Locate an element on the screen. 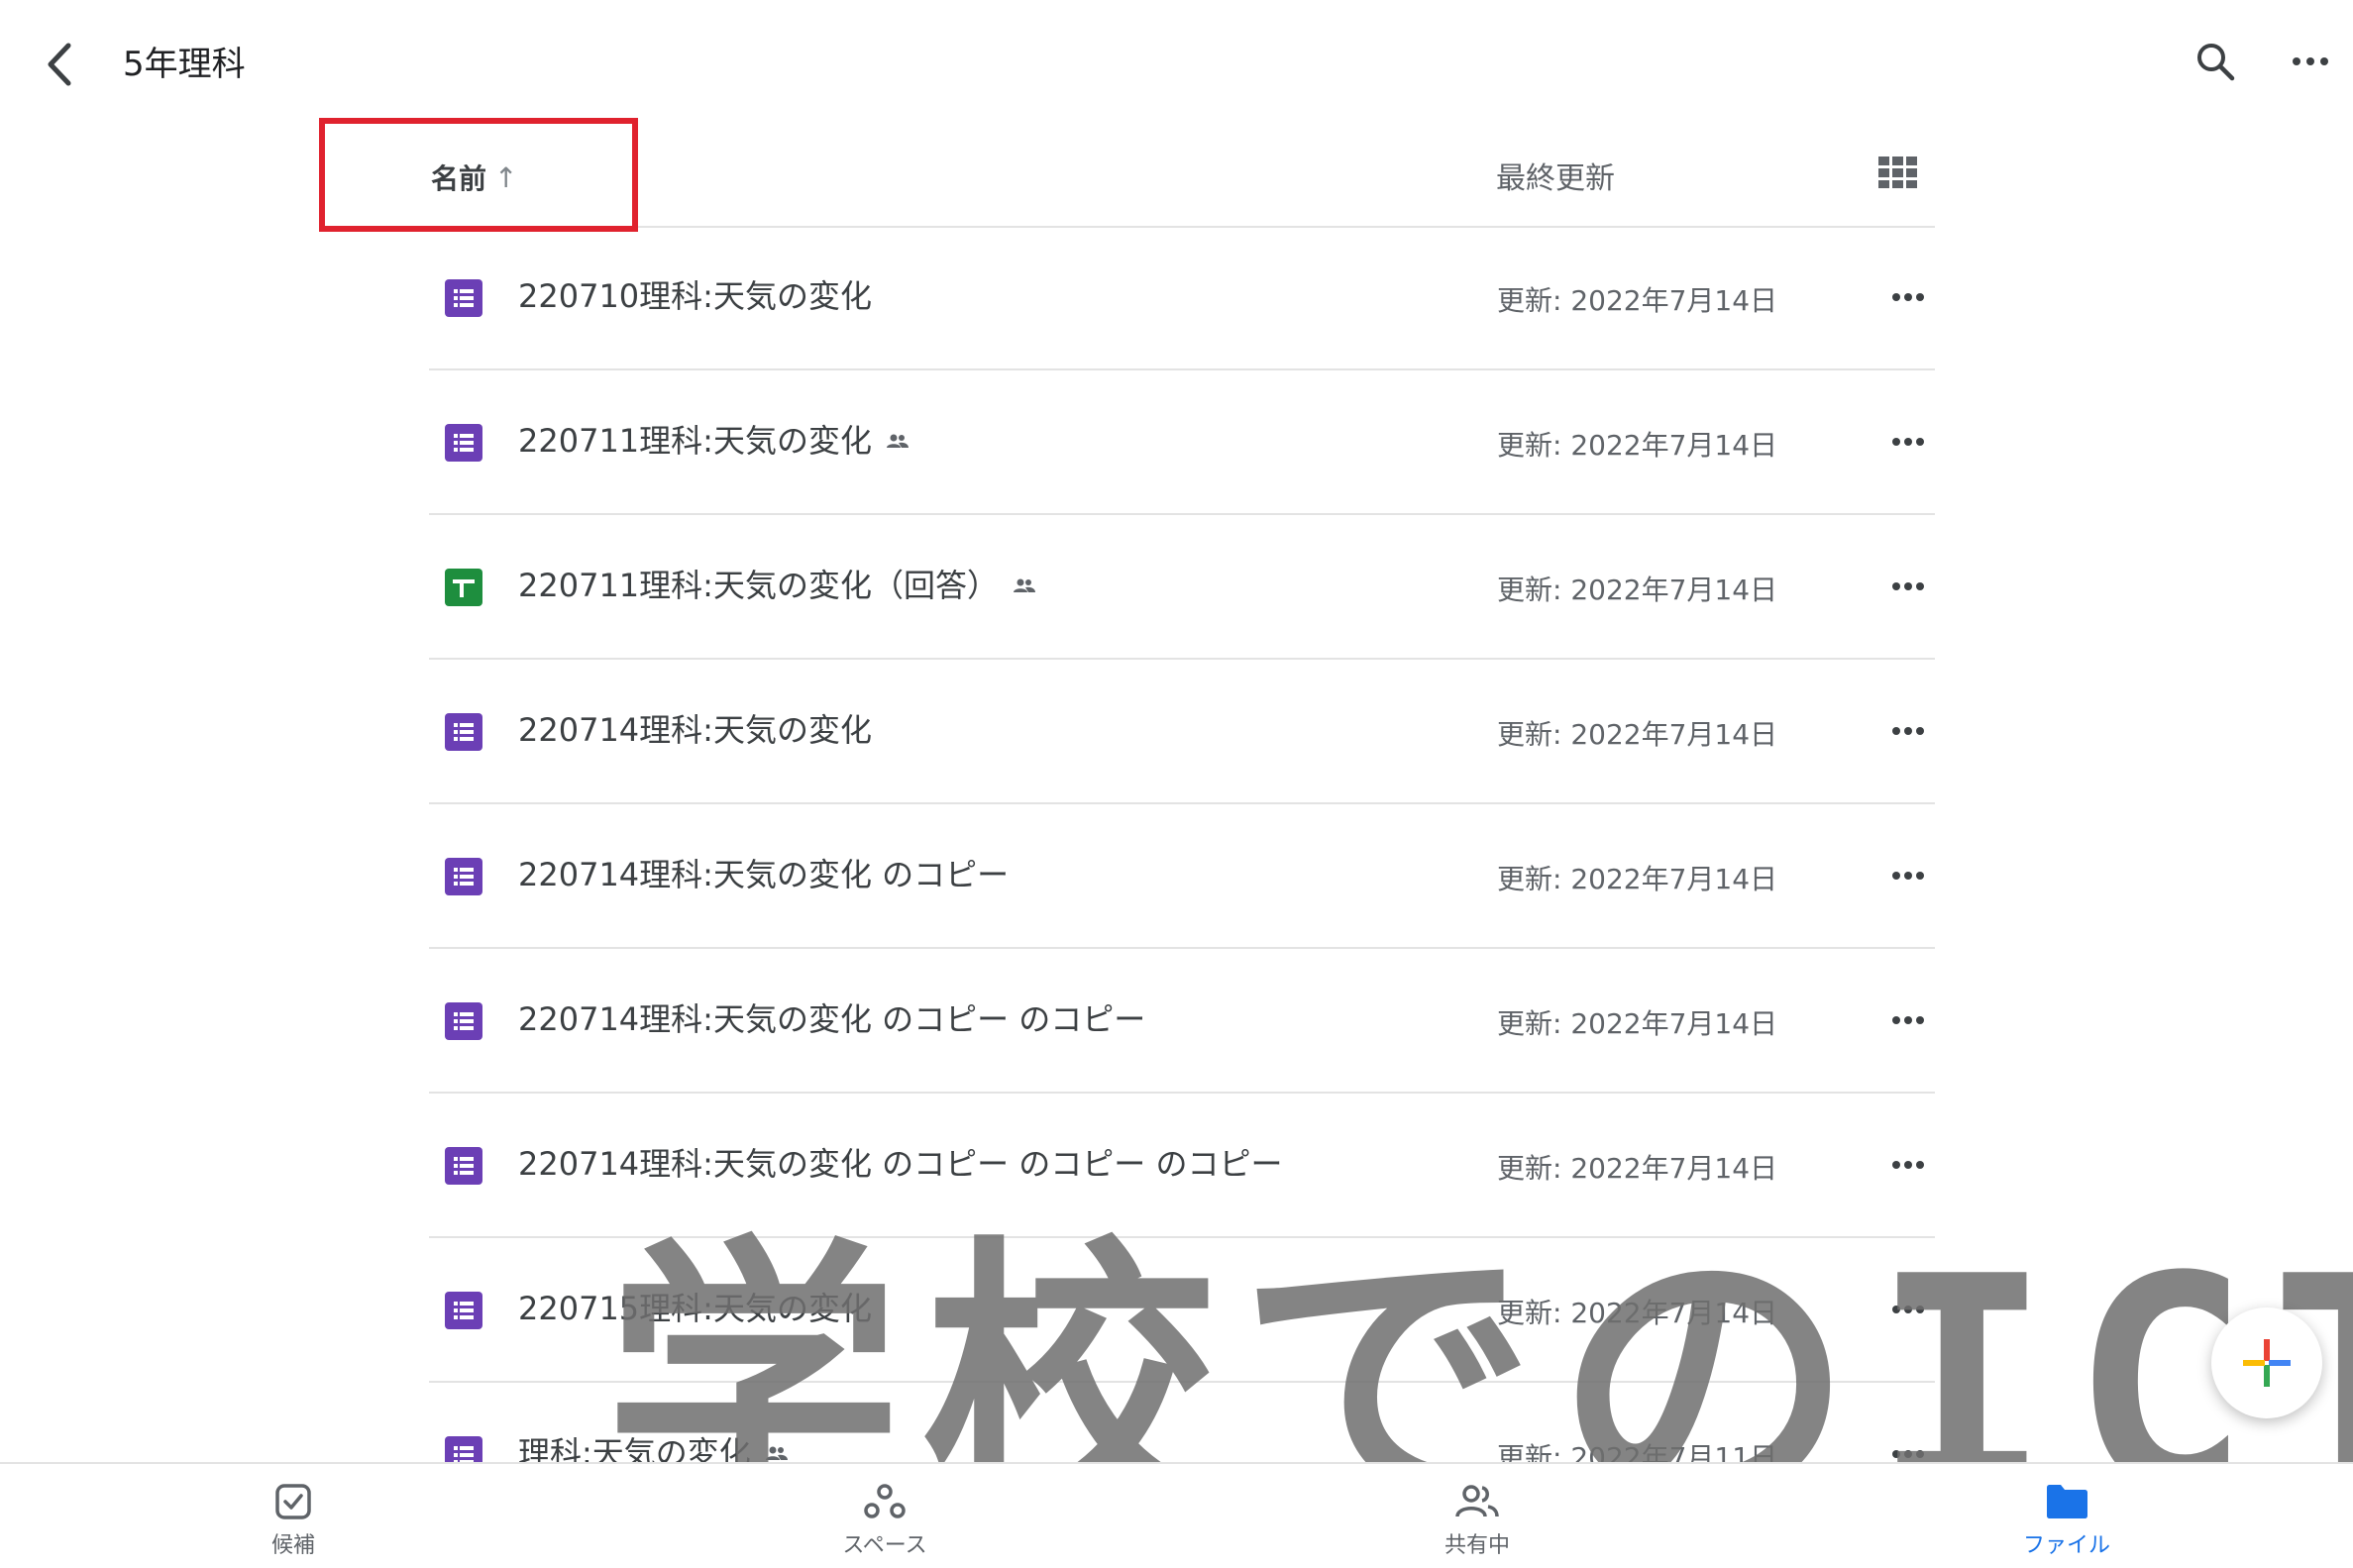 The image size is (2353, 1568). file-name: 220714理科:天気の変化 のコピー のコピー is located at coordinates (832, 1019).